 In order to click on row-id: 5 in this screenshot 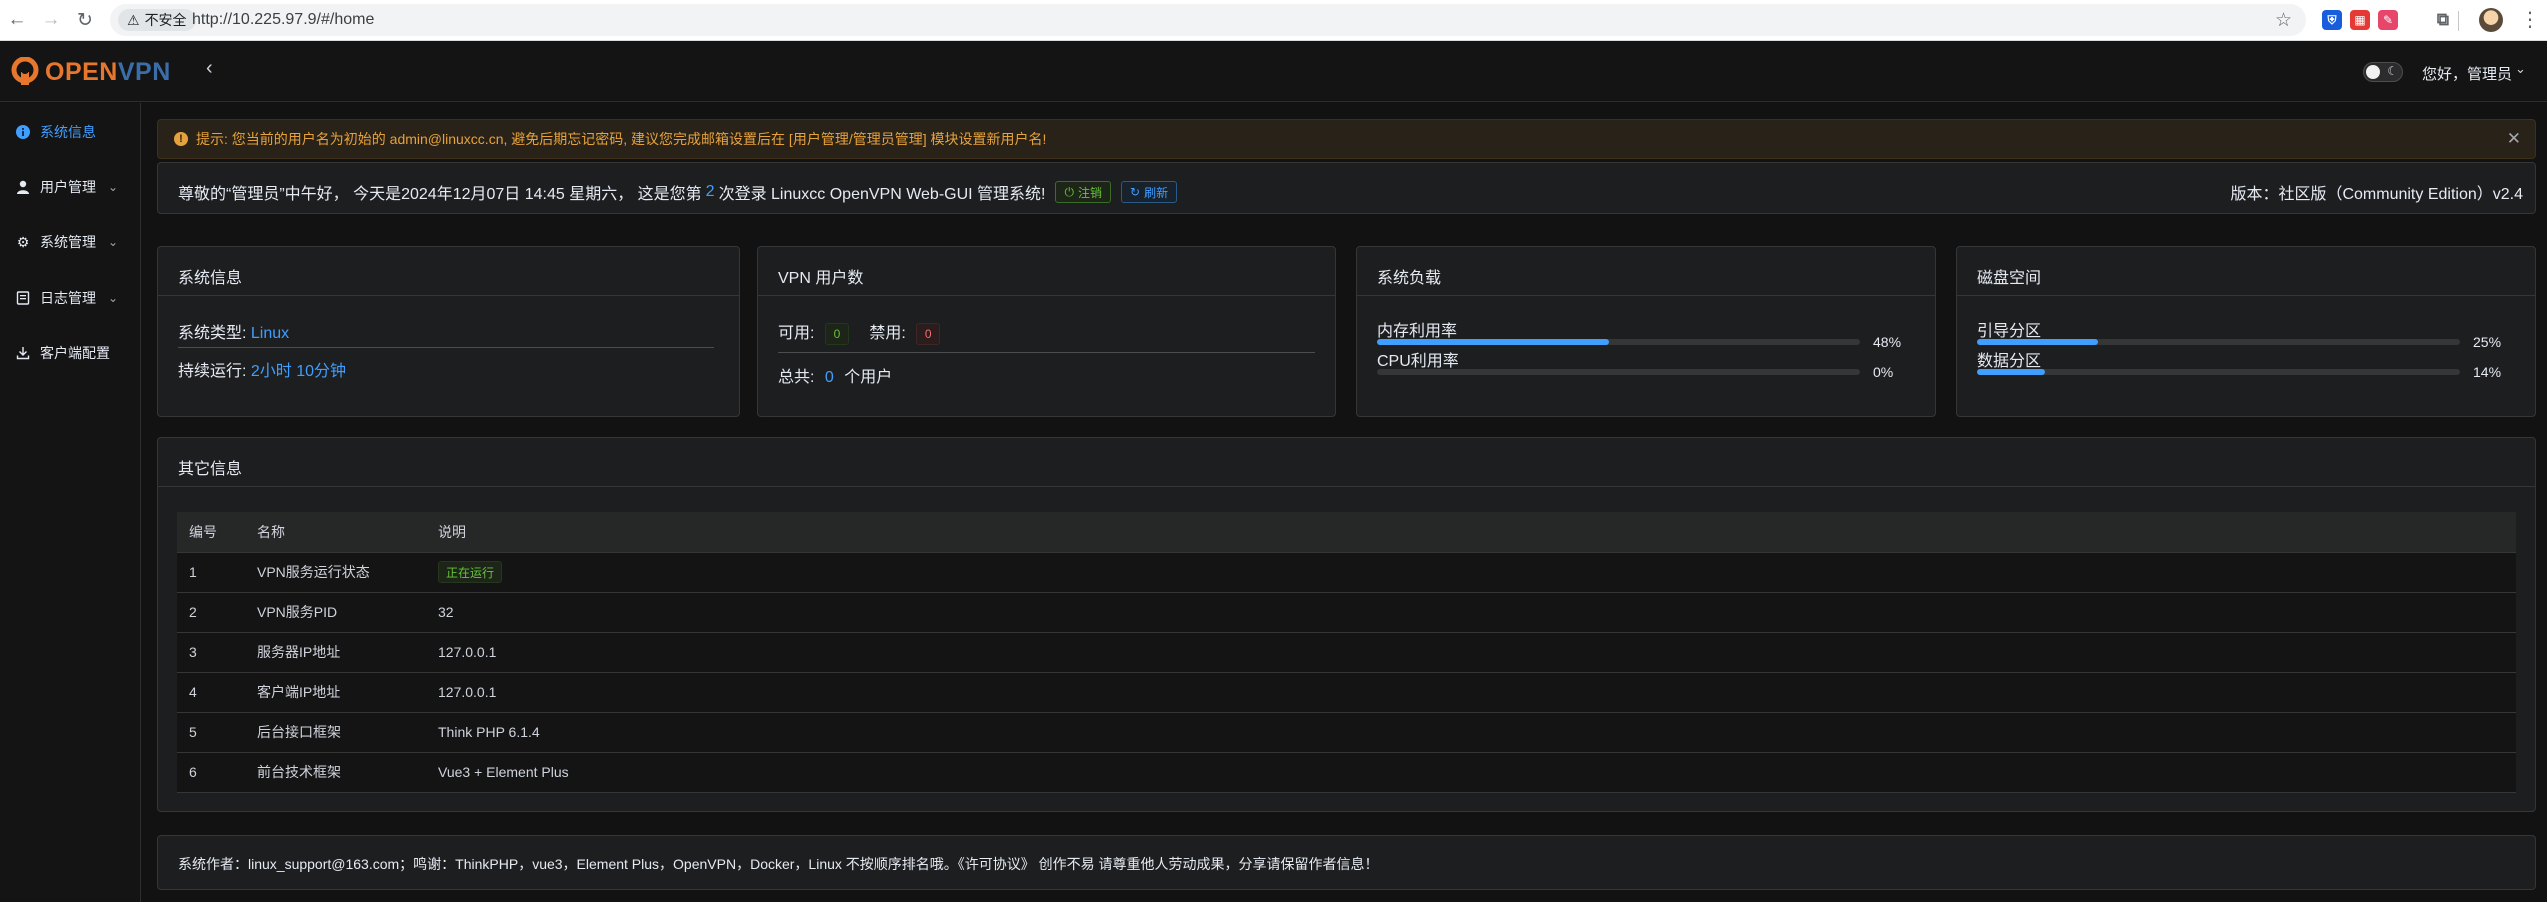, I will do `click(217, 732)`.